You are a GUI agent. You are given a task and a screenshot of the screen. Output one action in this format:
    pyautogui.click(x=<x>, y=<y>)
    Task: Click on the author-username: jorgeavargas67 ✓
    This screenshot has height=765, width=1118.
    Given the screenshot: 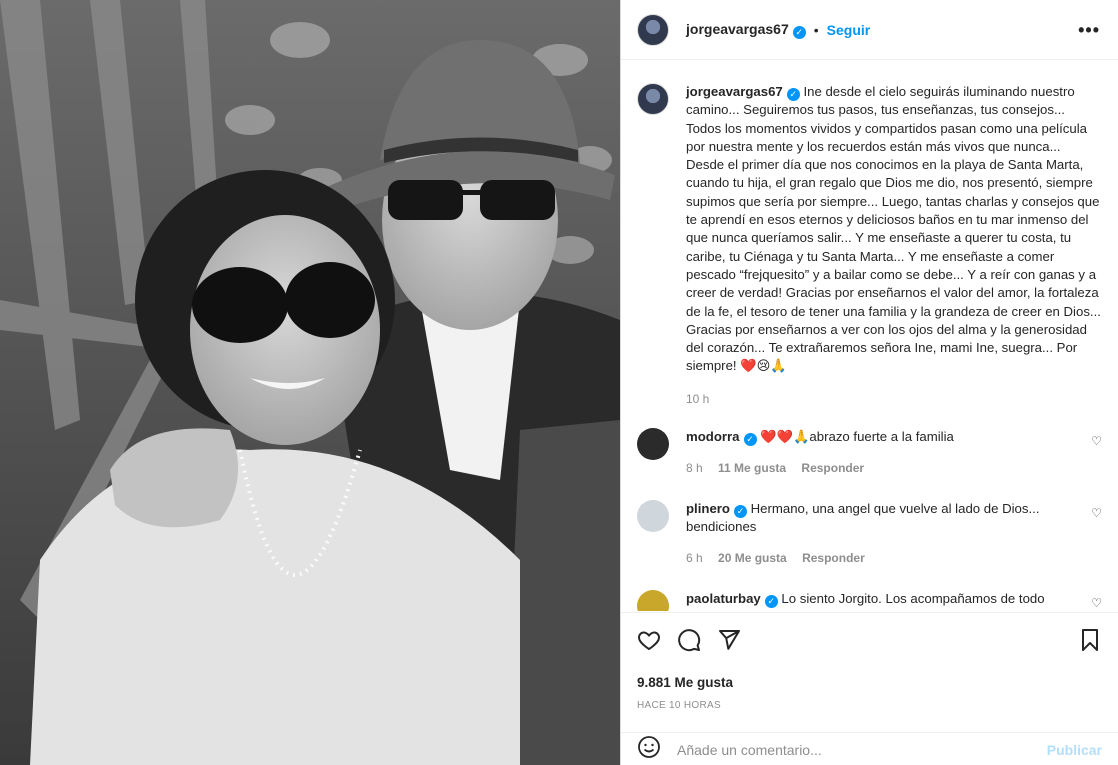 What is the action you would take?
    pyautogui.click(x=746, y=30)
    